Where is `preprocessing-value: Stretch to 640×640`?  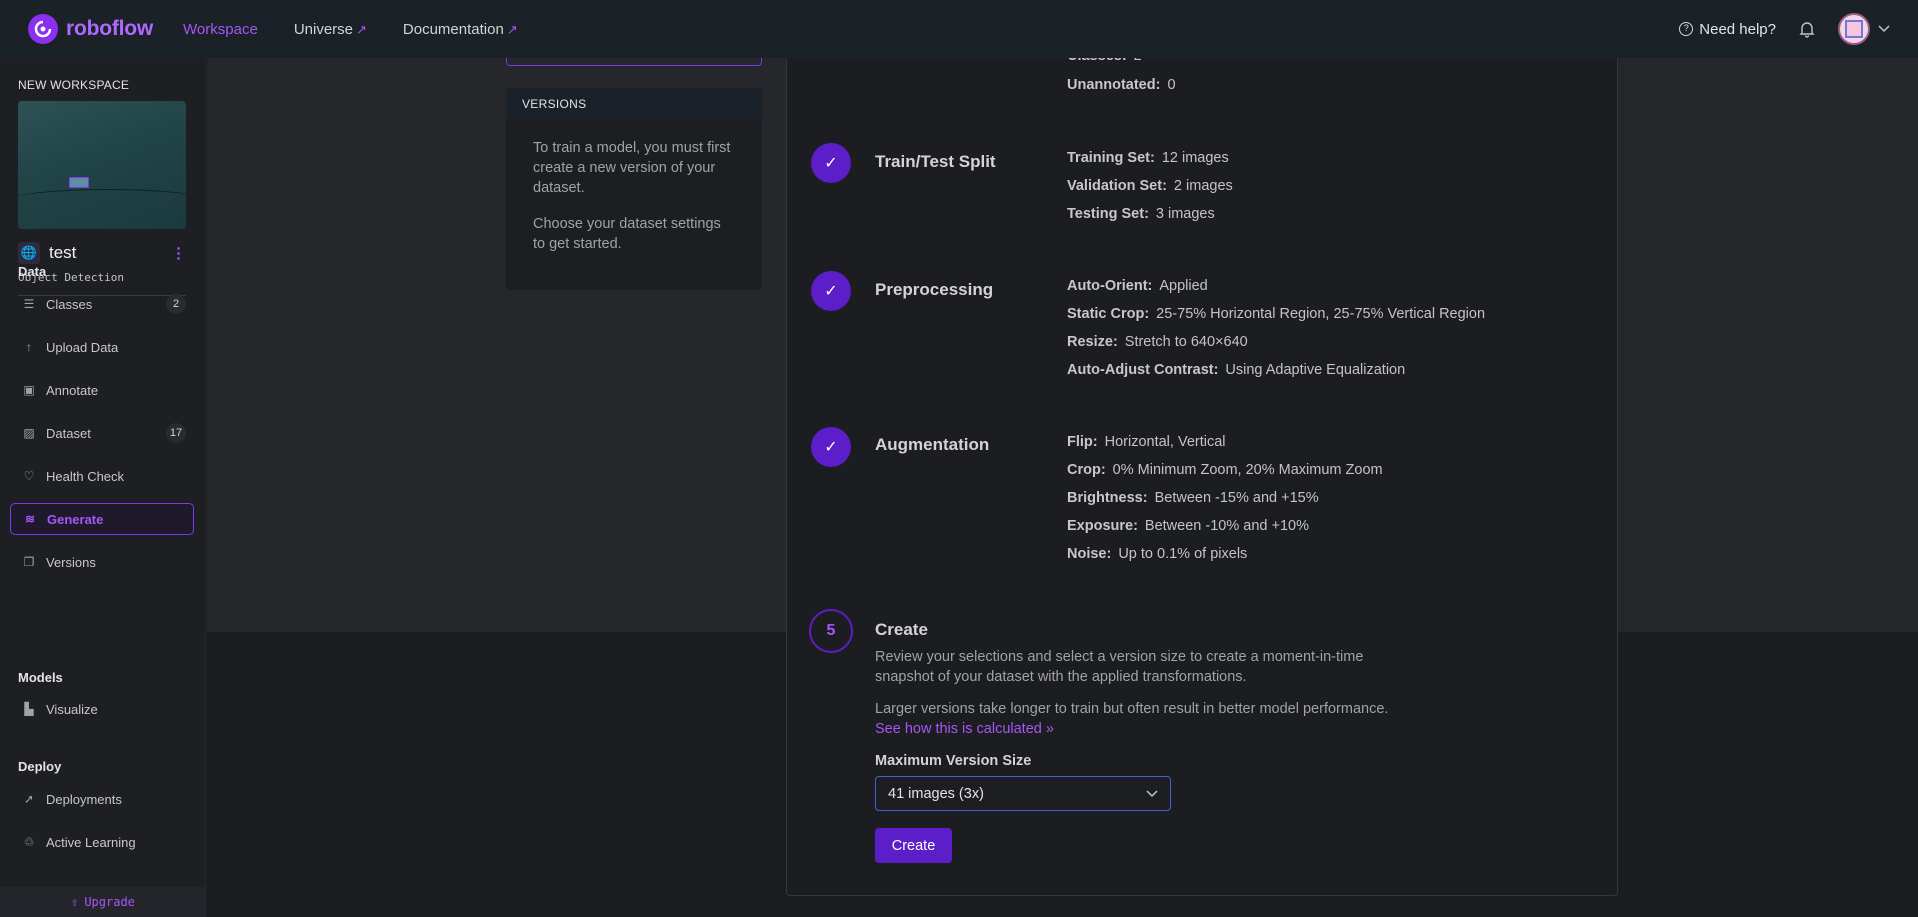
preprocessing-value: Stretch to 640×640 is located at coordinates (1186, 342).